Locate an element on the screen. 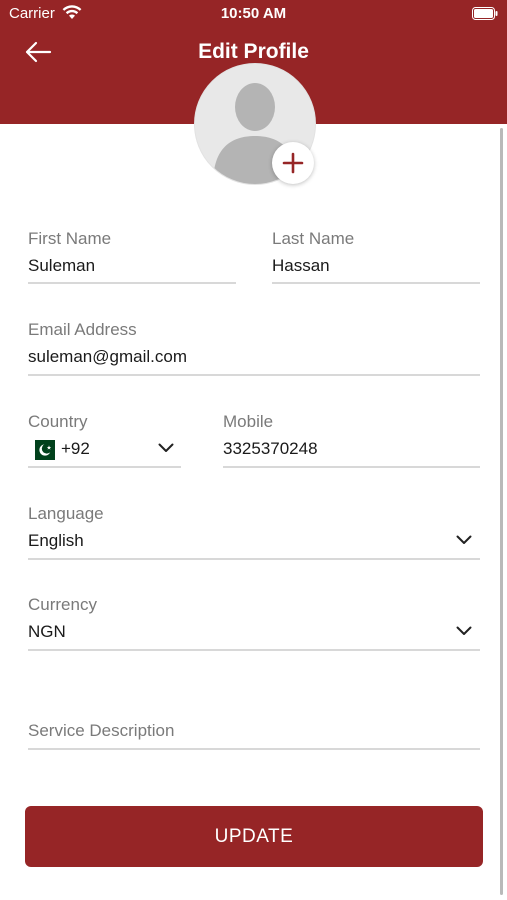 The width and height of the screenshot is (507, 900). currency-value: NGN is located at coordinates (254, 632).